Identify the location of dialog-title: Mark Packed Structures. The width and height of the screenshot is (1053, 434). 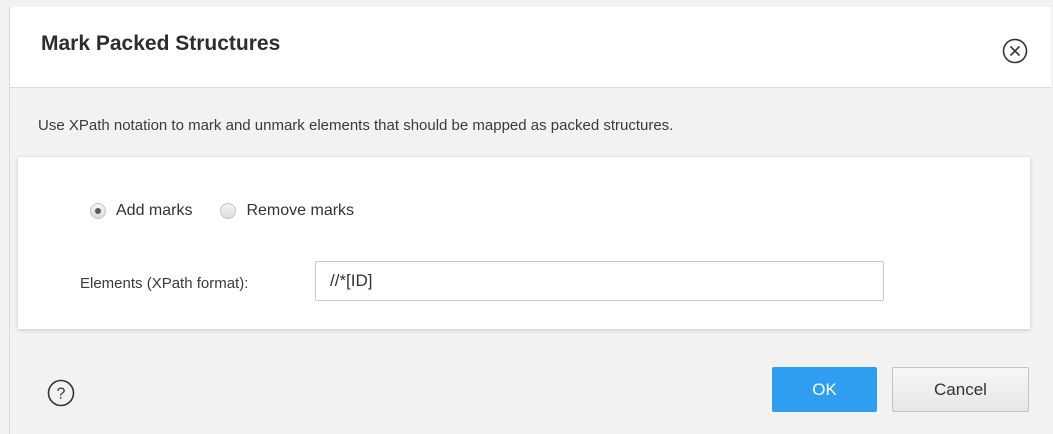
(161, 43).